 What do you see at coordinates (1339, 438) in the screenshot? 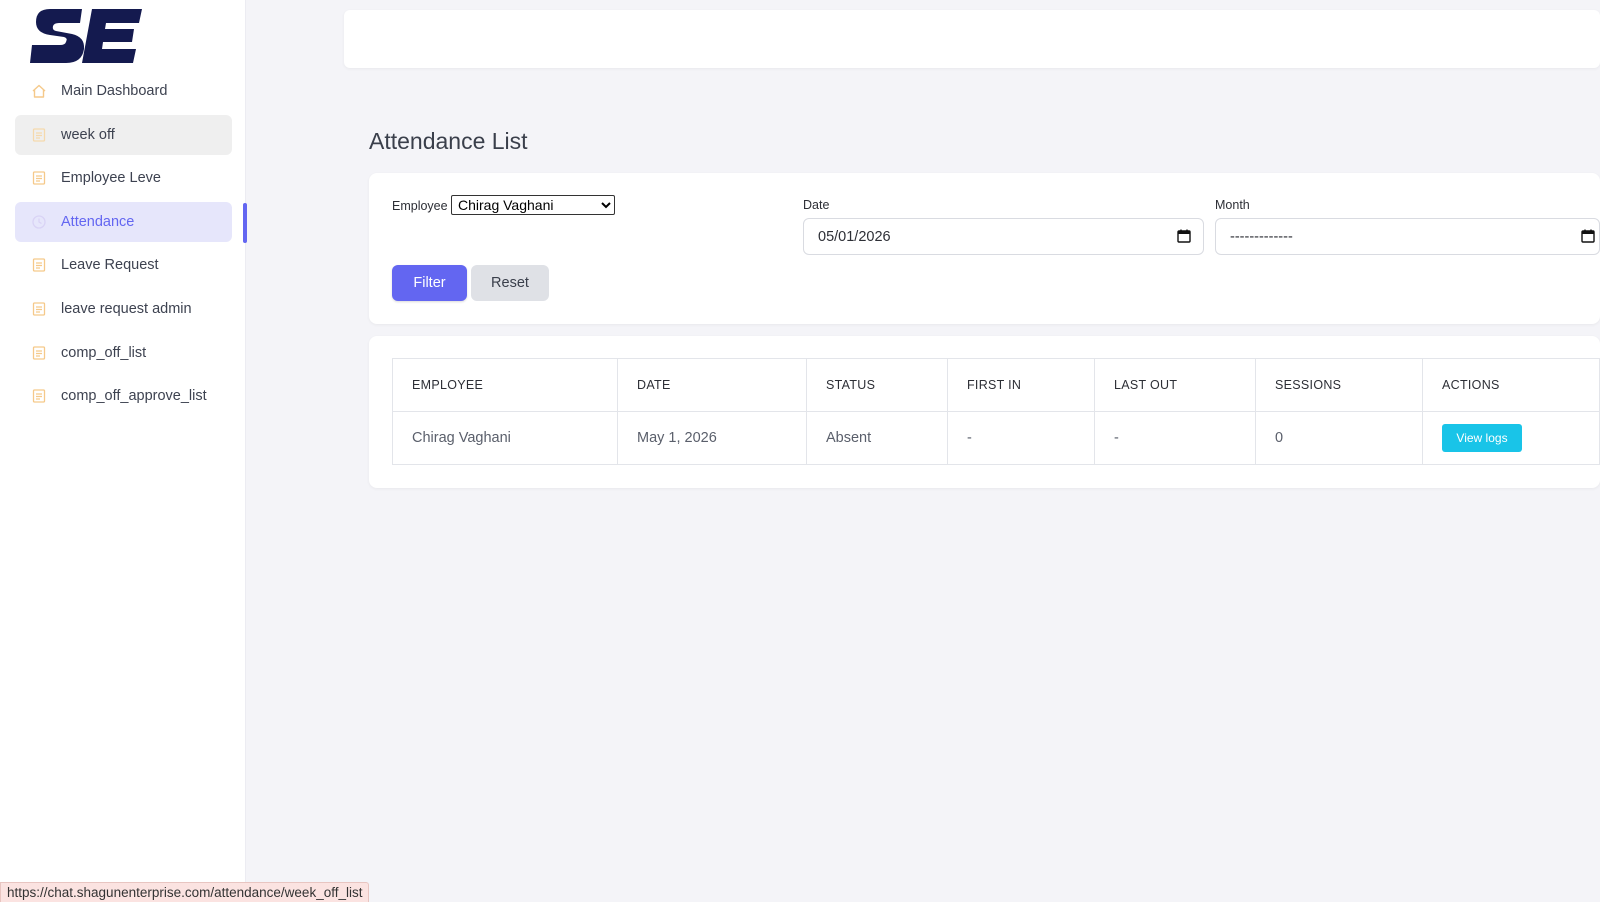
I see `cell-sessions: 0` at bounding box center [1339, 438].